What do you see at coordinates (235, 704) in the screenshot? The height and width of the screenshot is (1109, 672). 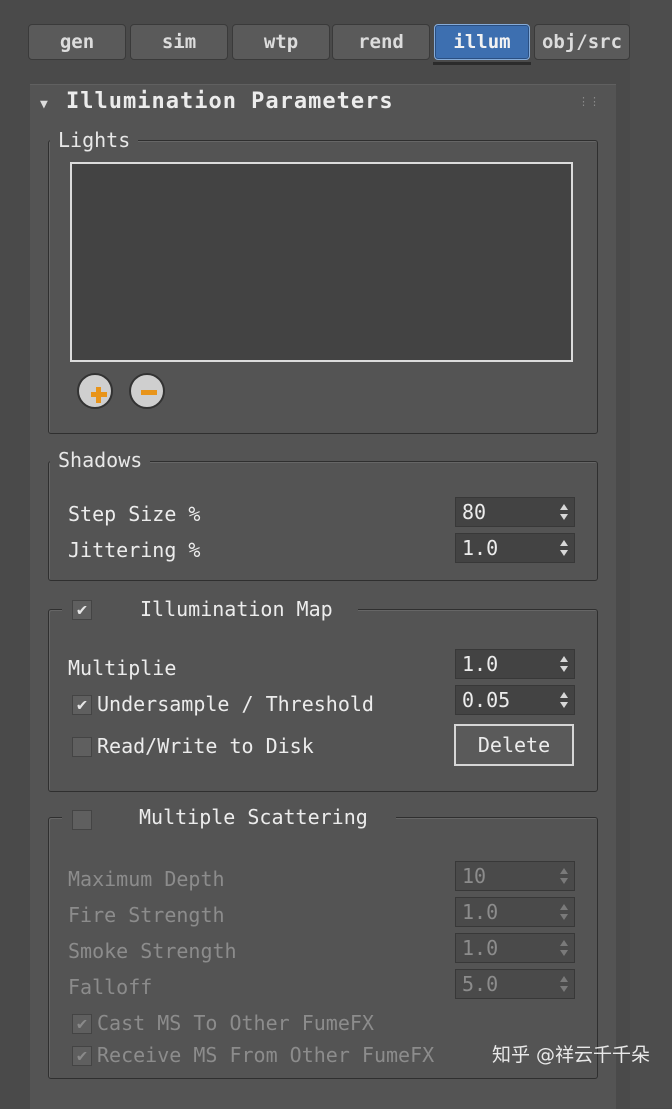 I see `undersample-label: Undersample / Threshold` at bounding box center [235, 704].